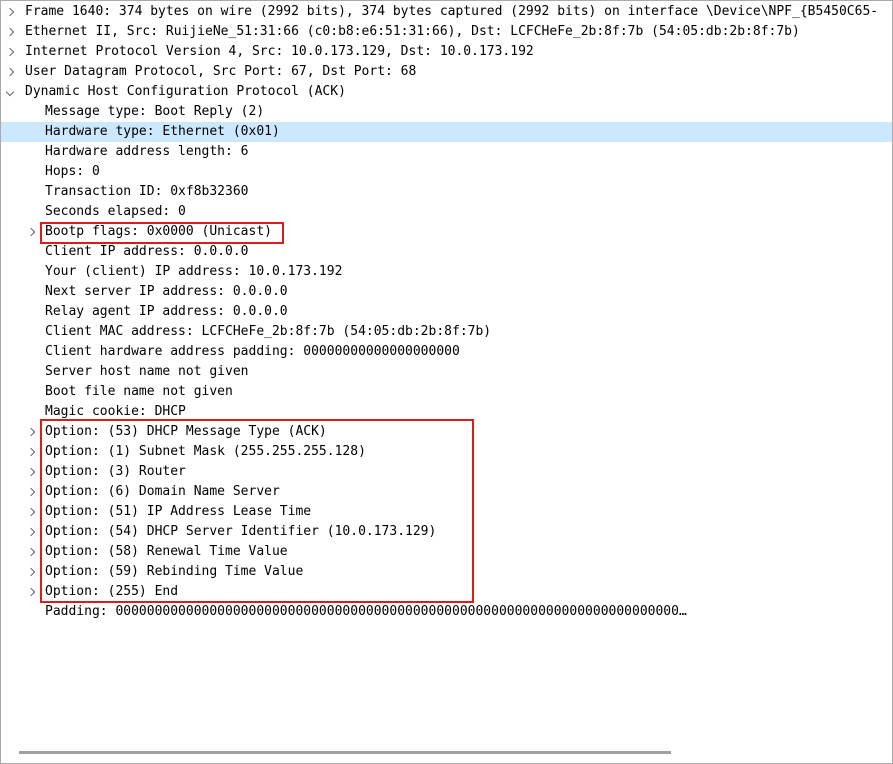 The height and width of the screenshot is (764, 893). I want to click on tree-row-label: Option: (6) Domain Name Server, so click(162, 491).